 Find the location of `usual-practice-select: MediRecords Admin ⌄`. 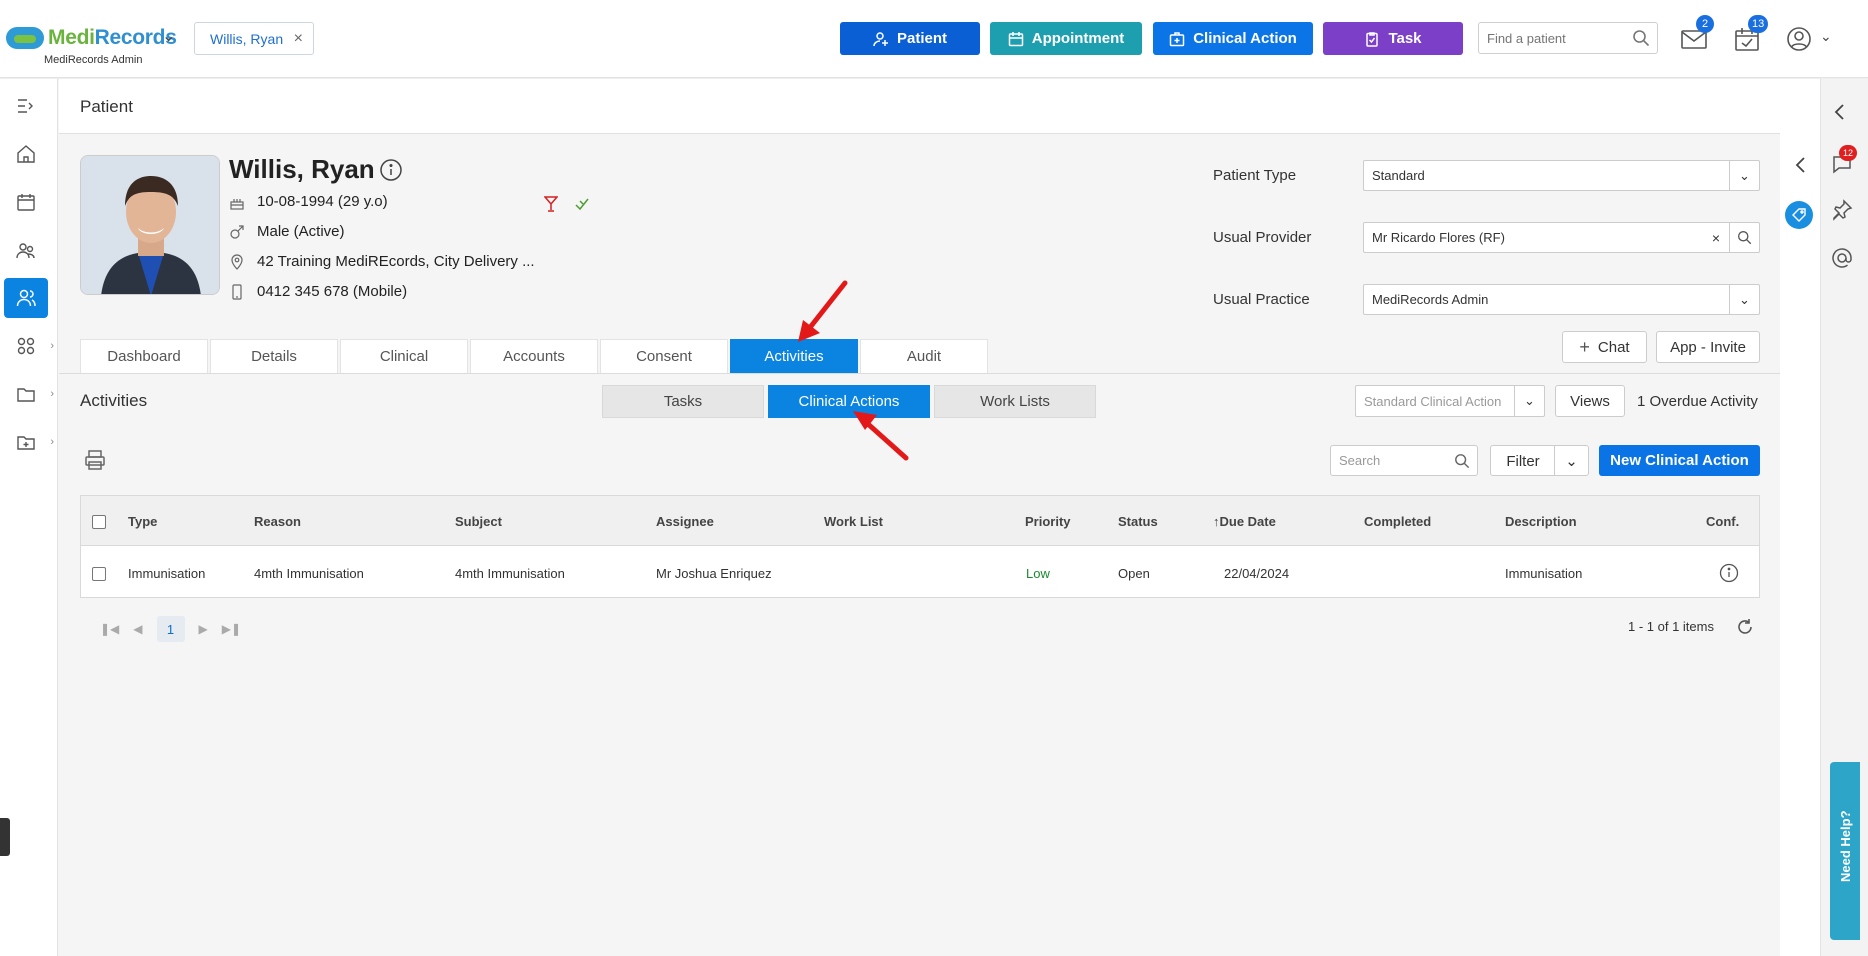

usual-practice-select: MediRecords Admin ⌄ is located at coordinates (1561, 299).